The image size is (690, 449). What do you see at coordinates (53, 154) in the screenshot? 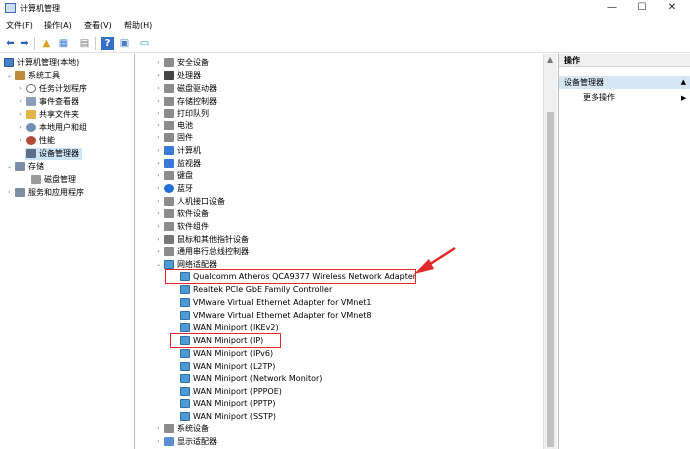
I see `tree-item-device-manager: 设备管理器` at bounding box center [53, 154].